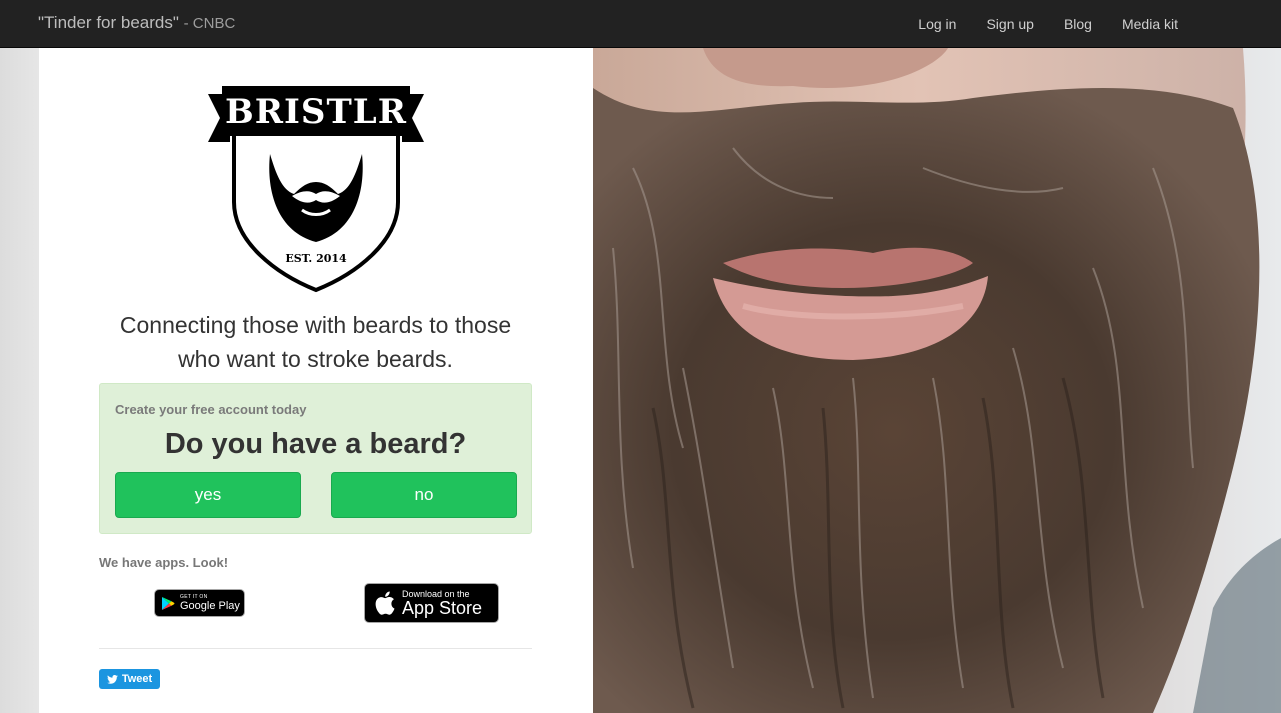 The height and width of the screenshot is (713, 1281). What do you see at coordinates (1078, 24) in the screenshot?
I see `nav-blog-link: Blog` at bounding box center [1078, 24].